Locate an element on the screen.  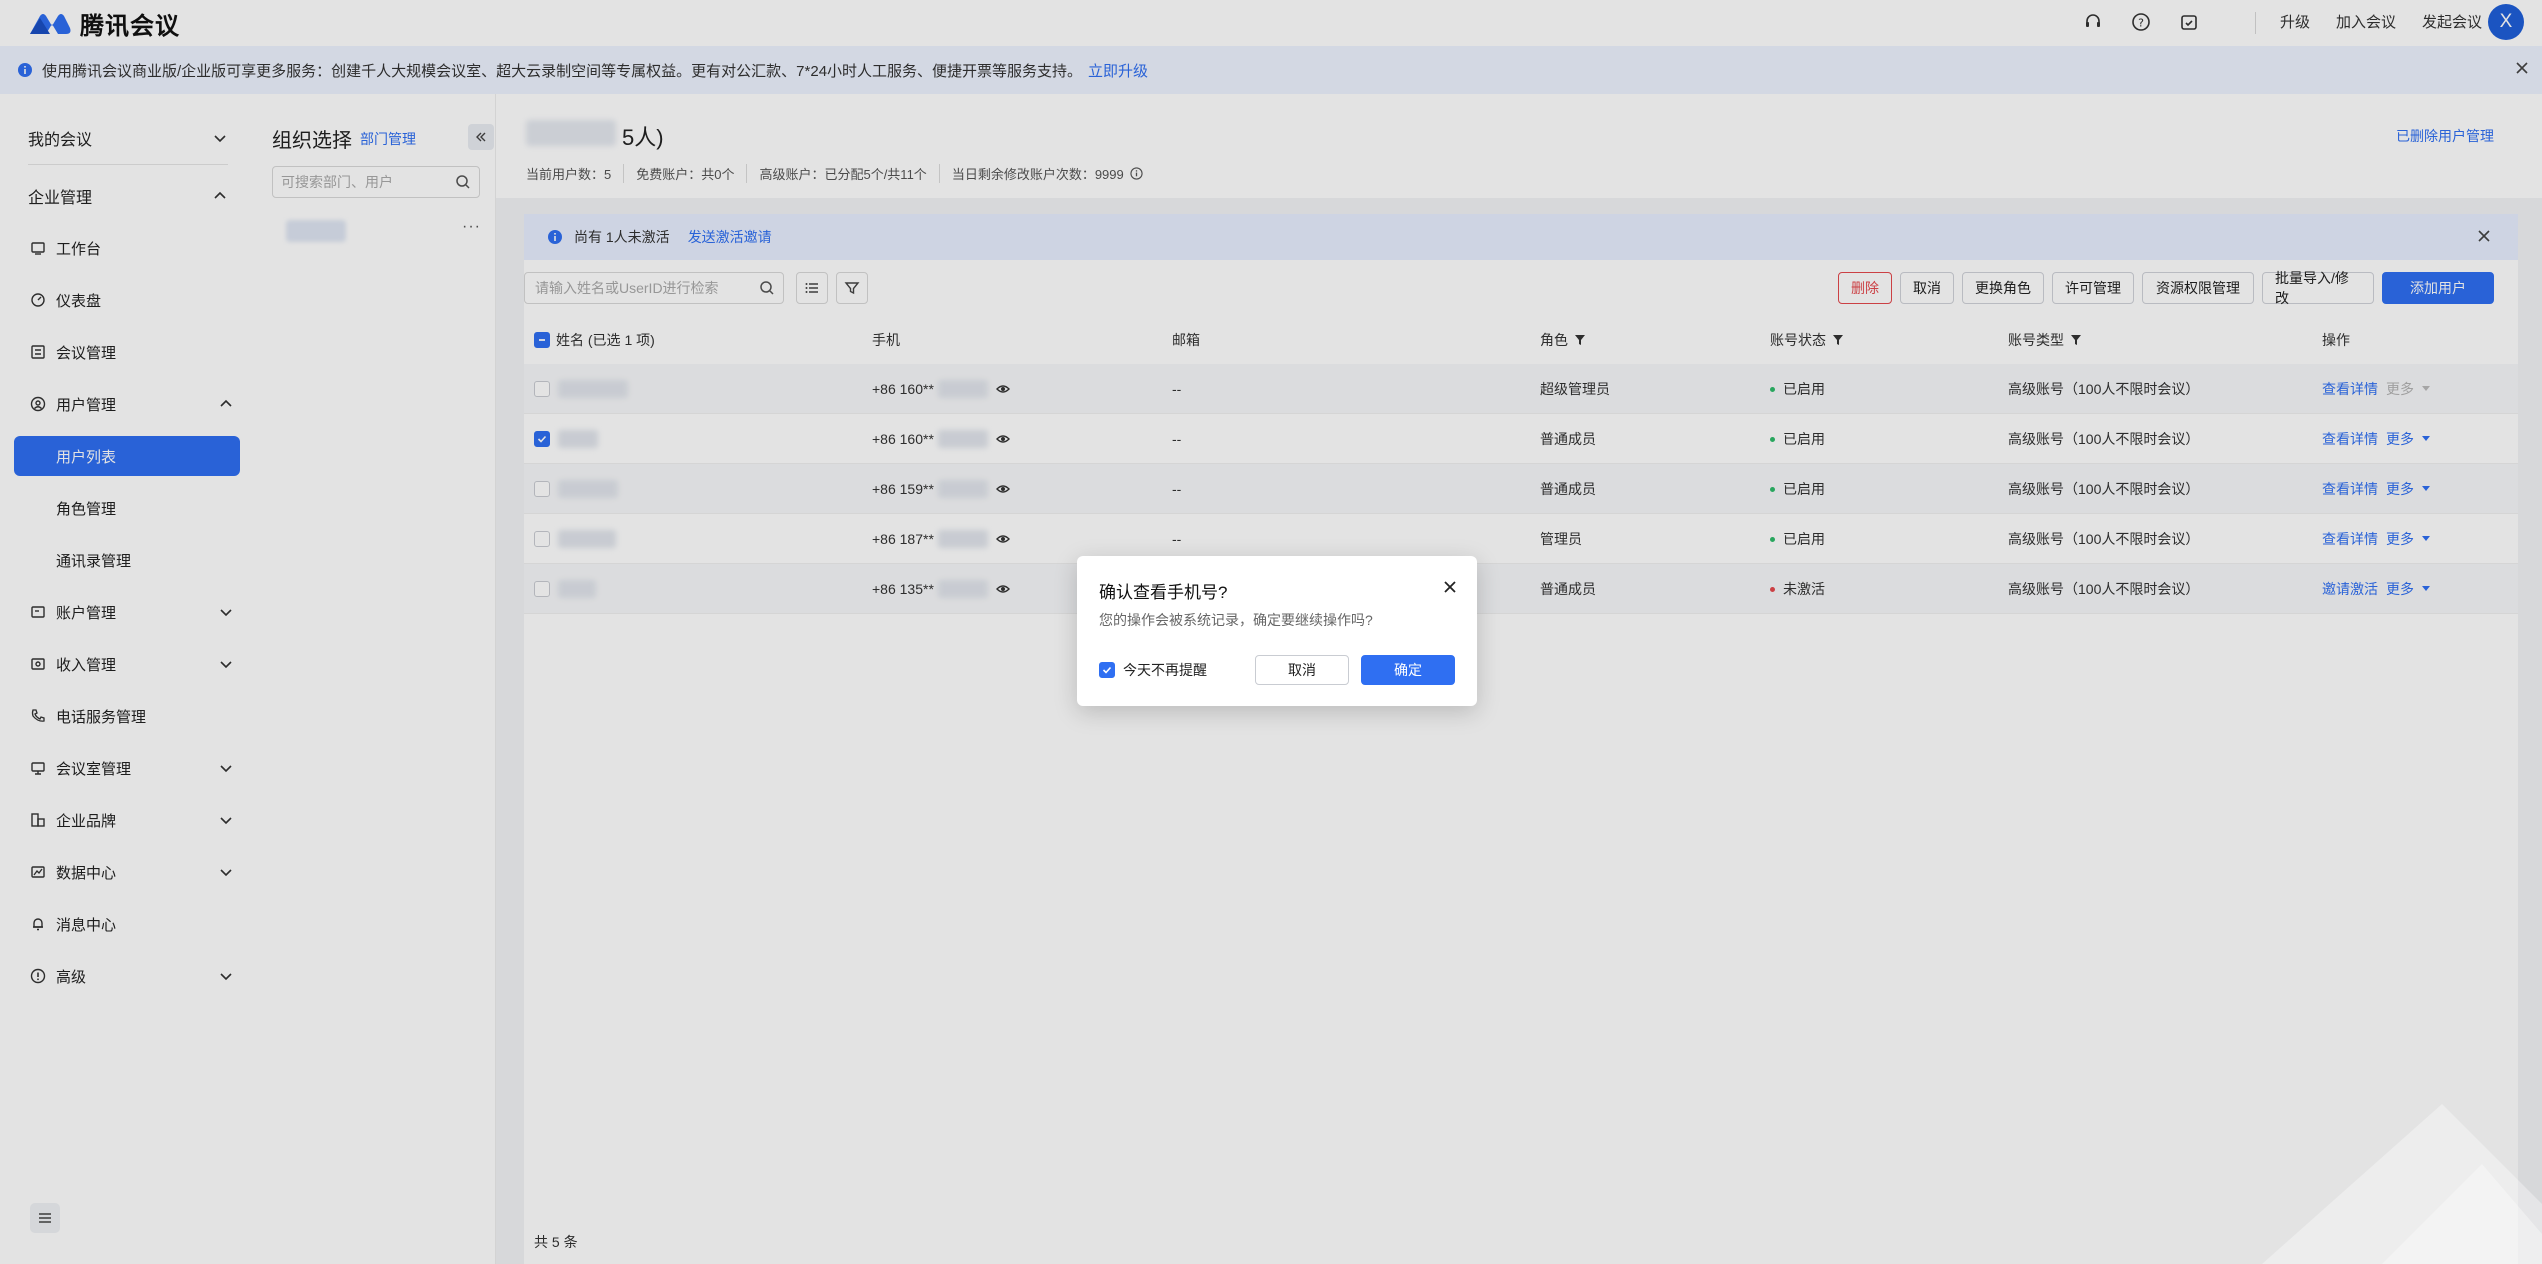
dont-remind-today-checkbox: 今天不再提醒 is located at coordinates (1153, 670).